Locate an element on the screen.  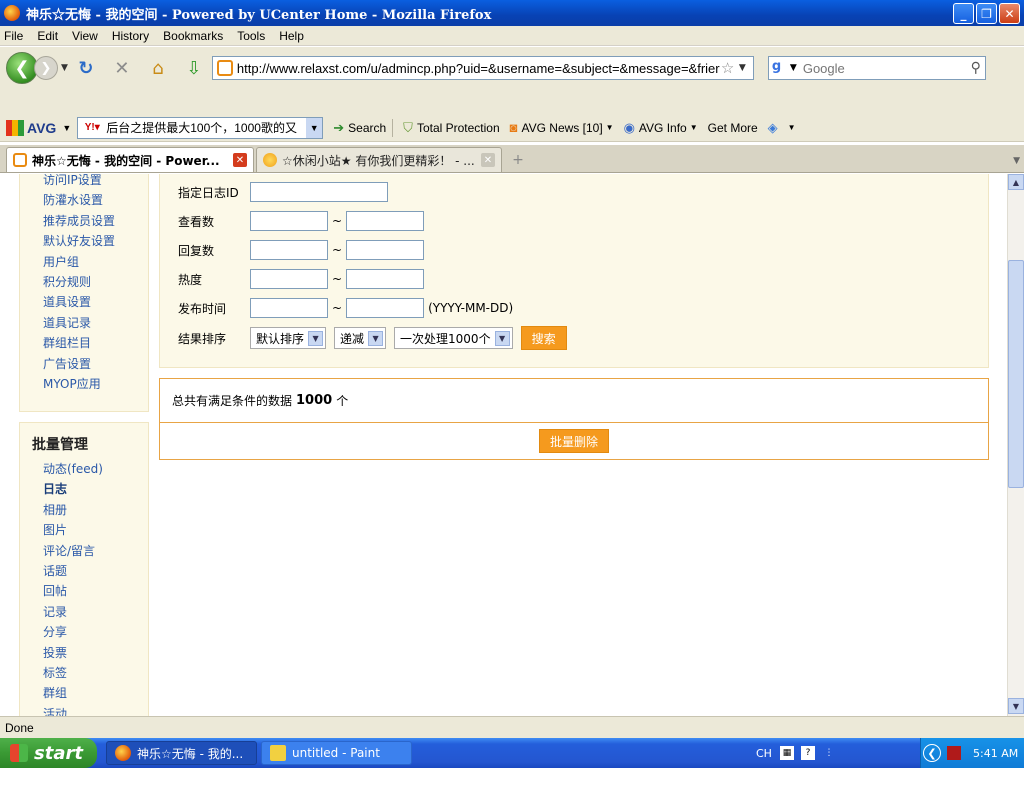
google-icon: g is located at coordinates (781, 68).